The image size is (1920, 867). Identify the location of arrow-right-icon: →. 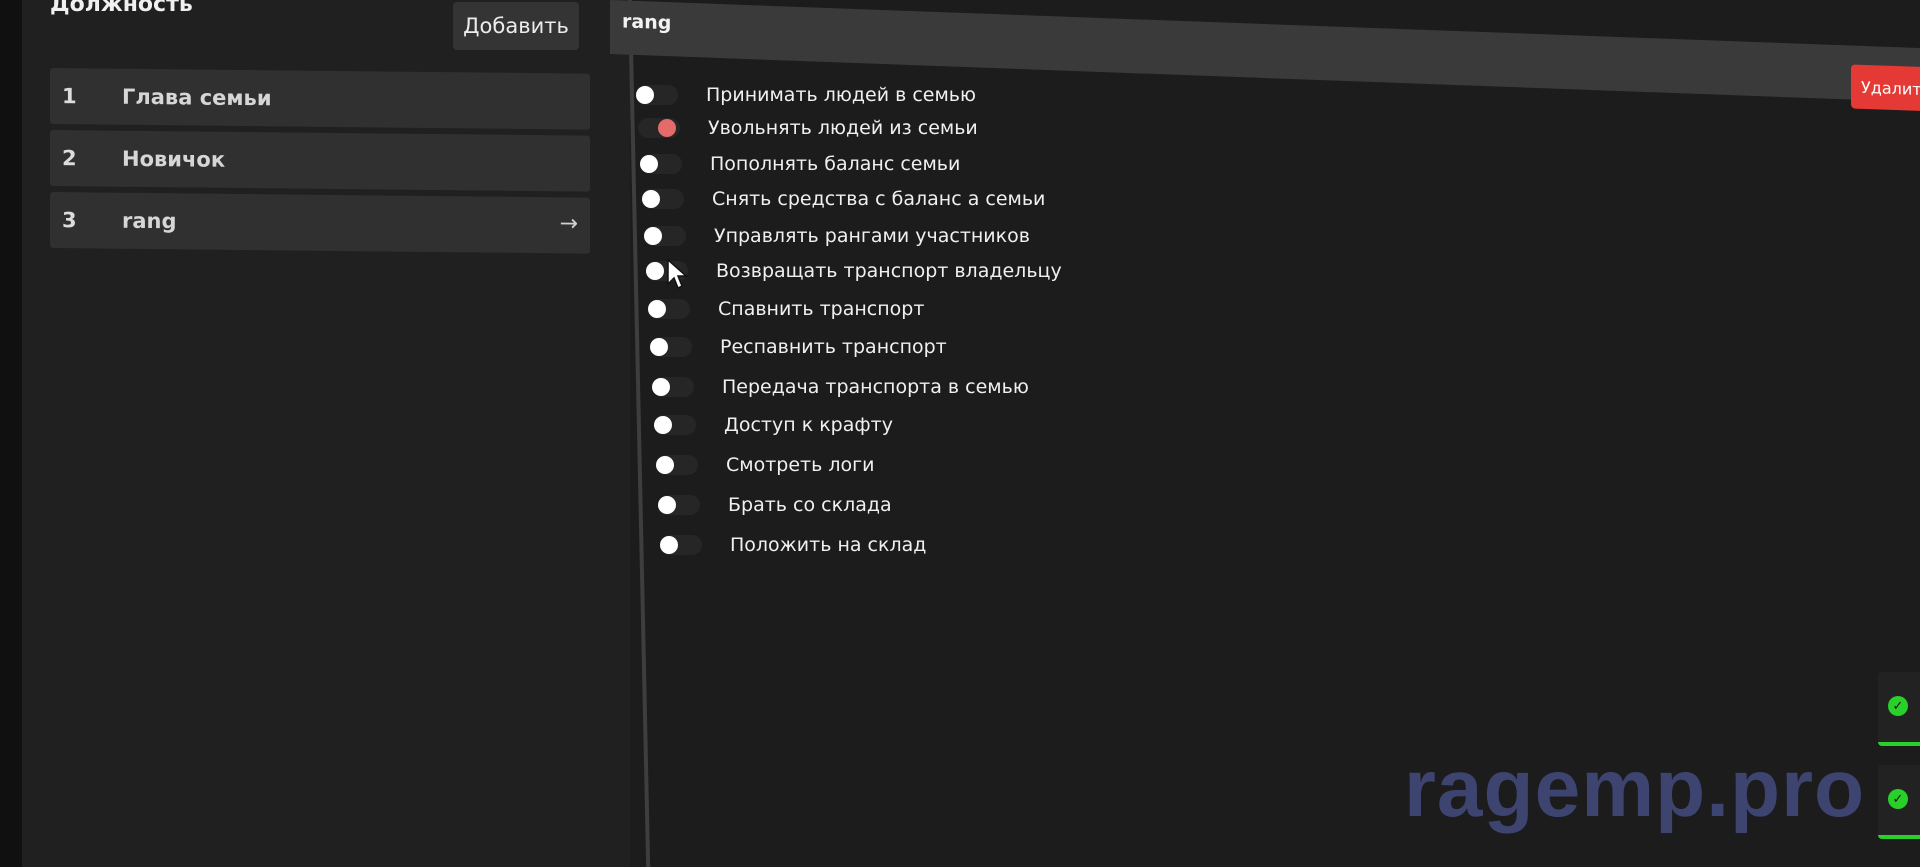
(569, 223).